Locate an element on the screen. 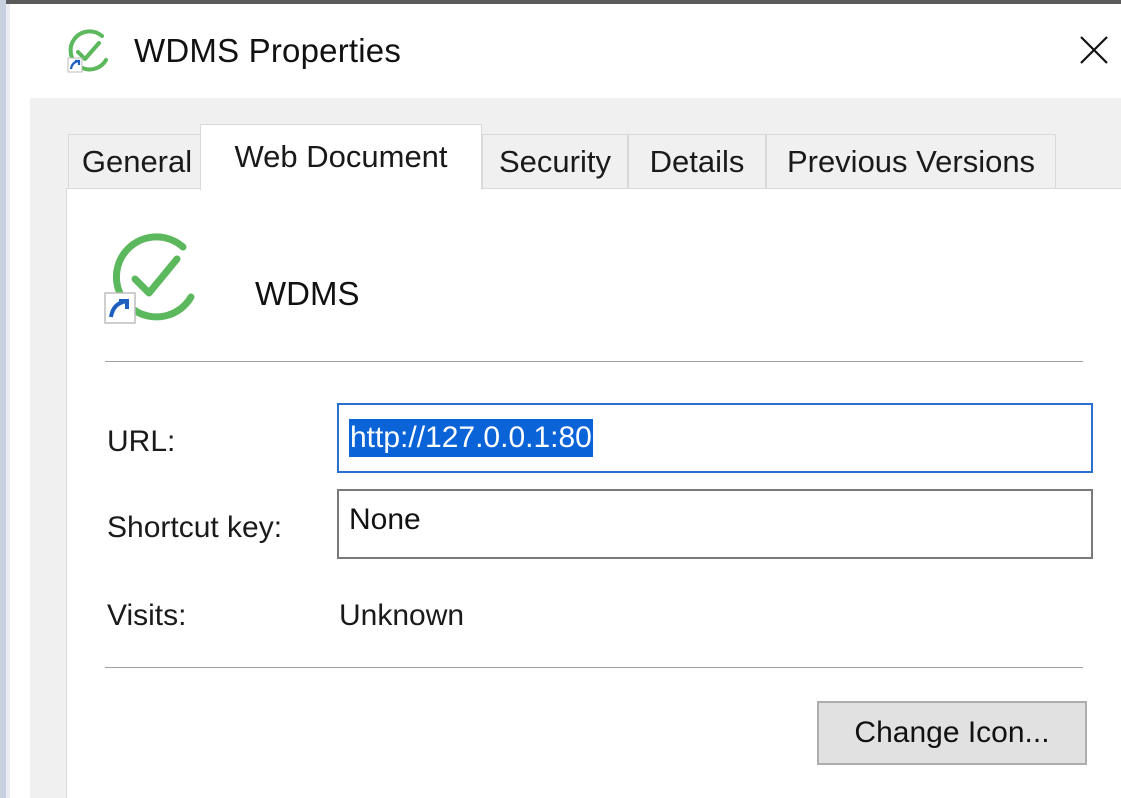  url-field-value: http://127.0.0.1:80 is located at coordinates (471, 438).